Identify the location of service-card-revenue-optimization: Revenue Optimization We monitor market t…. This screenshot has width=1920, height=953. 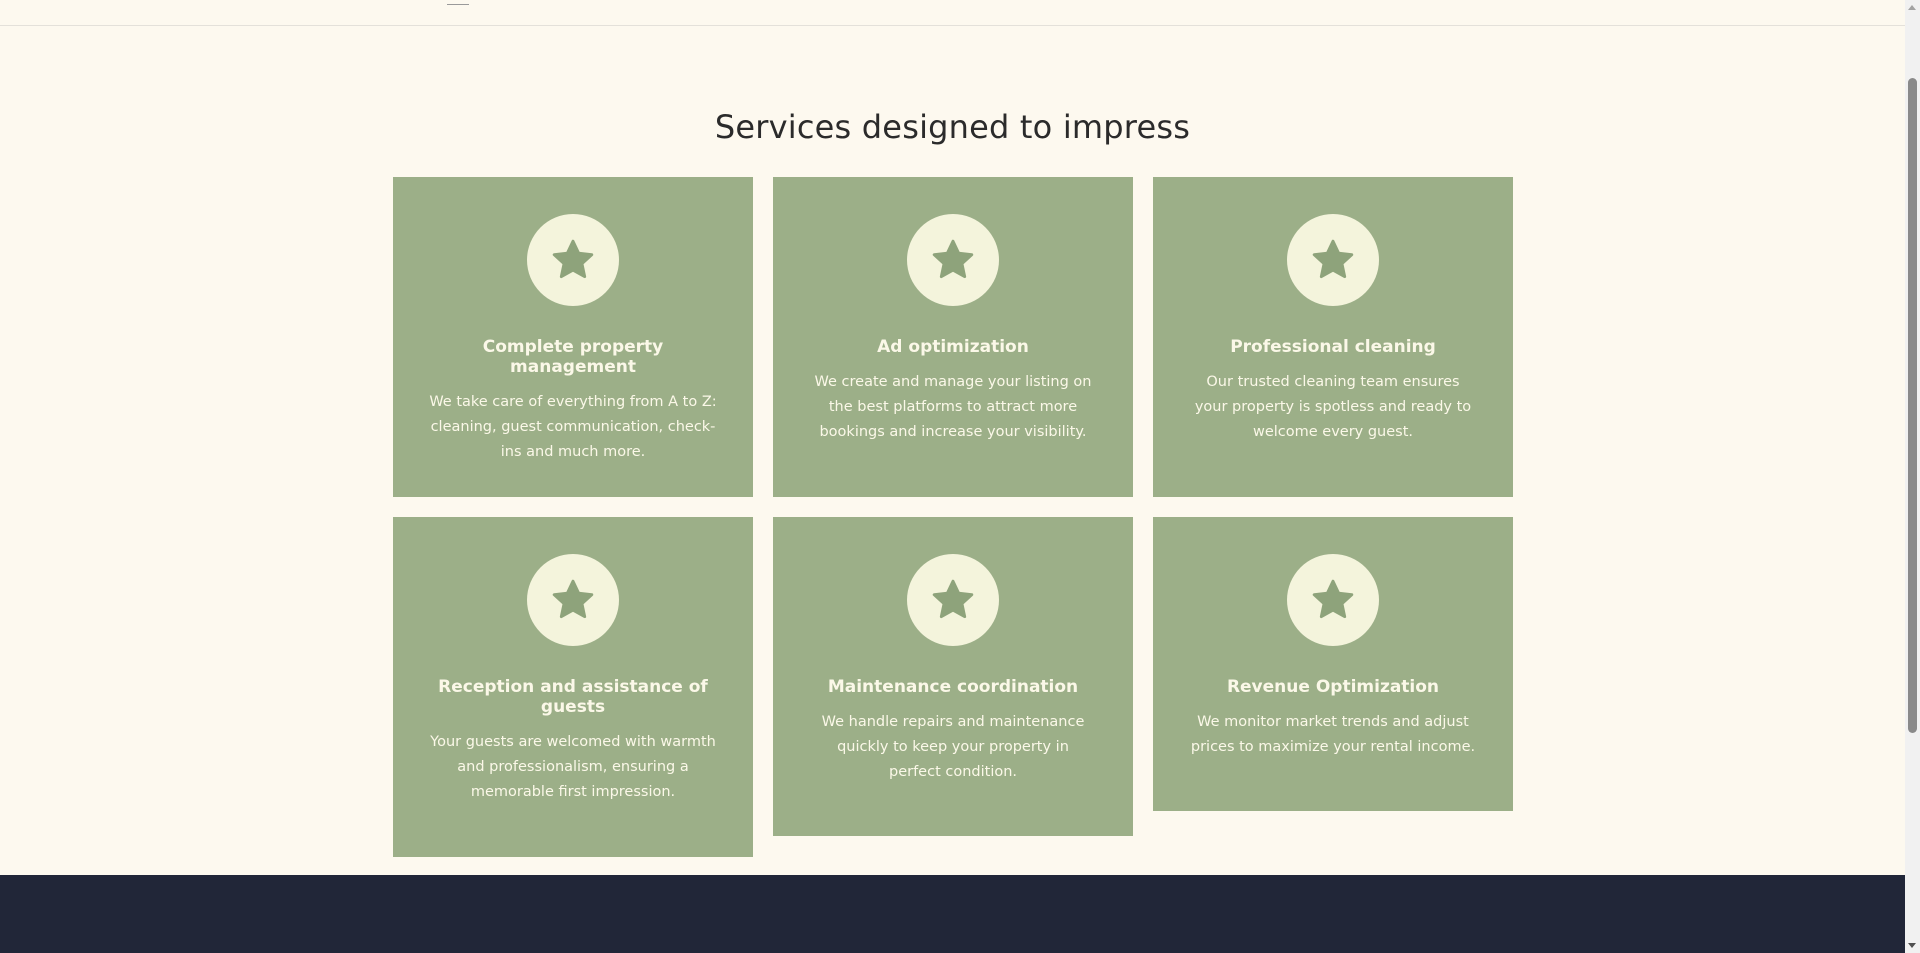
(1333, 664).